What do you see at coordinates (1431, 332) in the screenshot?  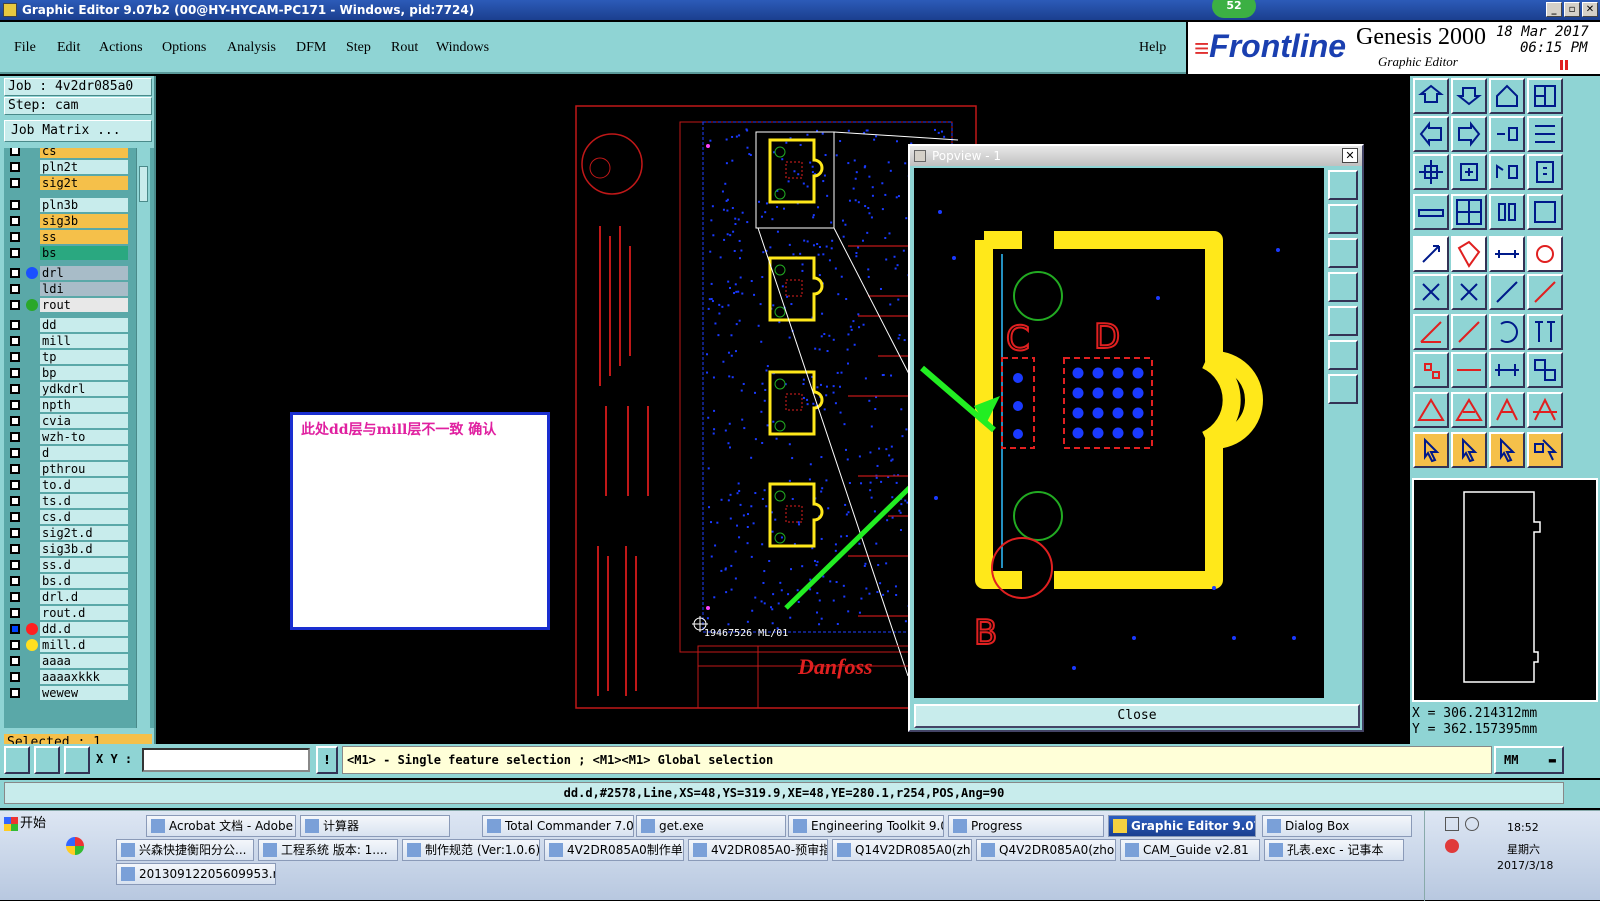 I see `line-icon` at bounding box center [1431, 332].